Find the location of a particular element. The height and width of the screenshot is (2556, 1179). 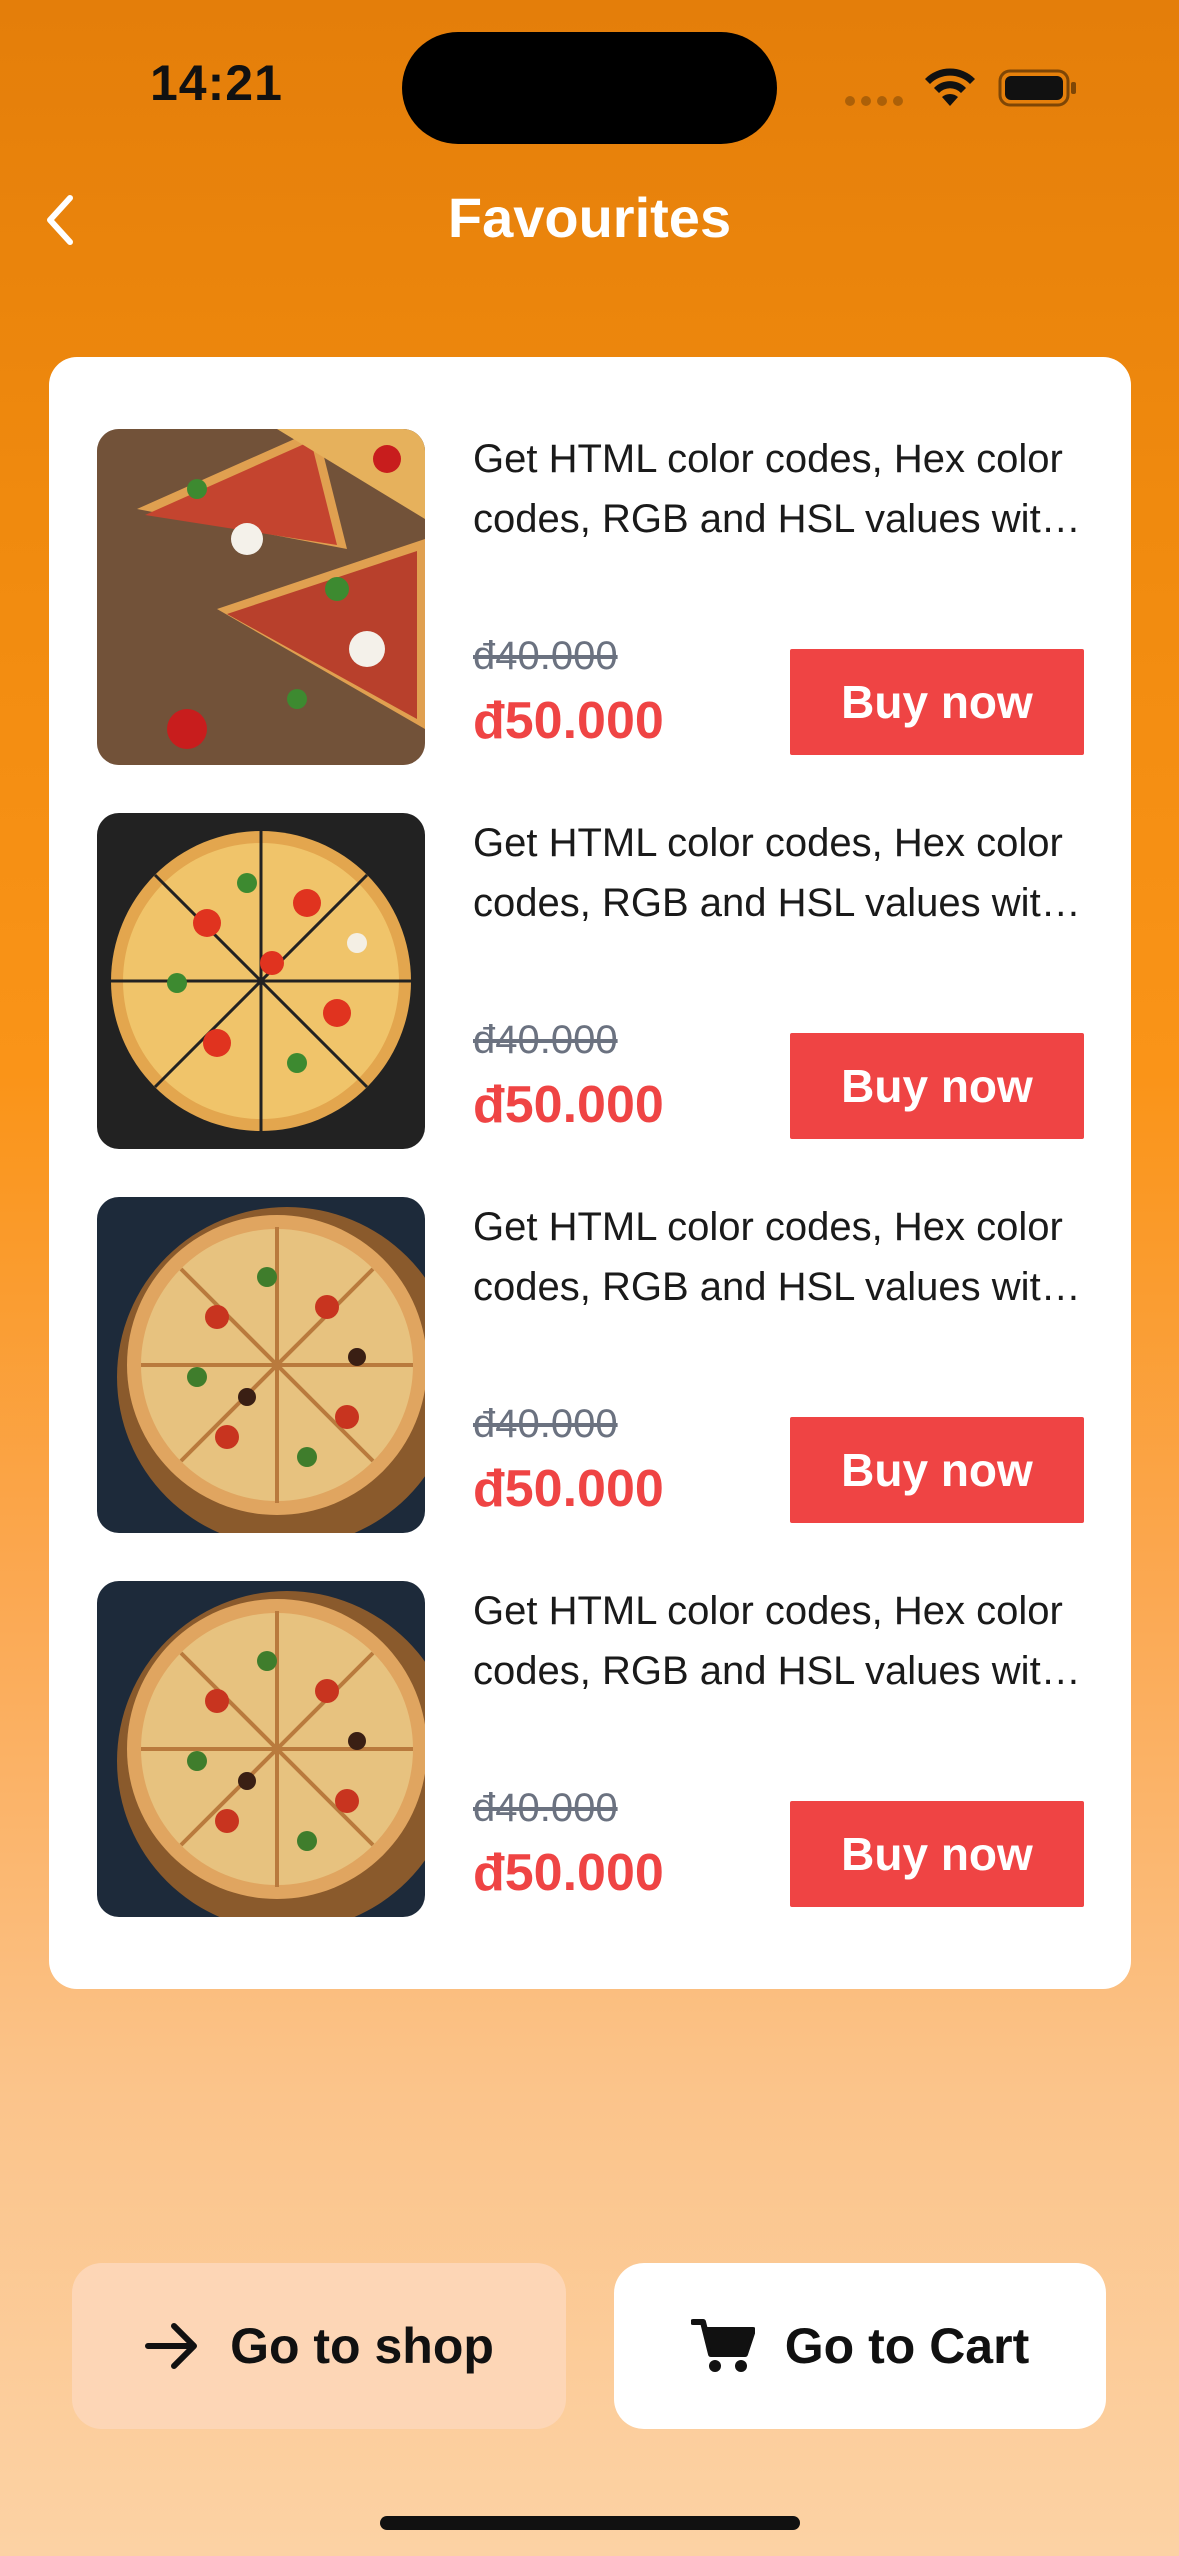

cellular-signal-icon is located at coordinates (874, 101).